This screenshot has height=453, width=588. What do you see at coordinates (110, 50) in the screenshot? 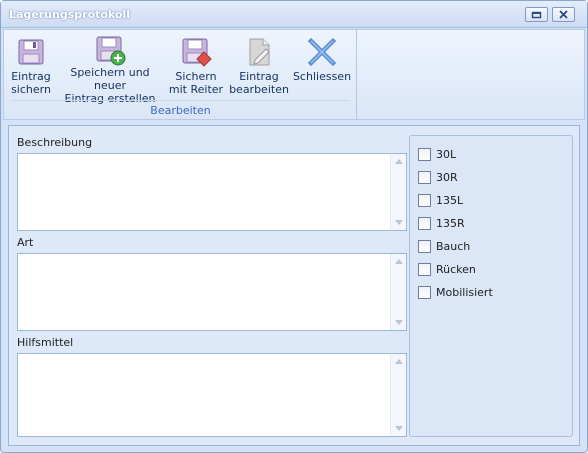
I see `floppy-add-icon` at bounding box center [110, 50].